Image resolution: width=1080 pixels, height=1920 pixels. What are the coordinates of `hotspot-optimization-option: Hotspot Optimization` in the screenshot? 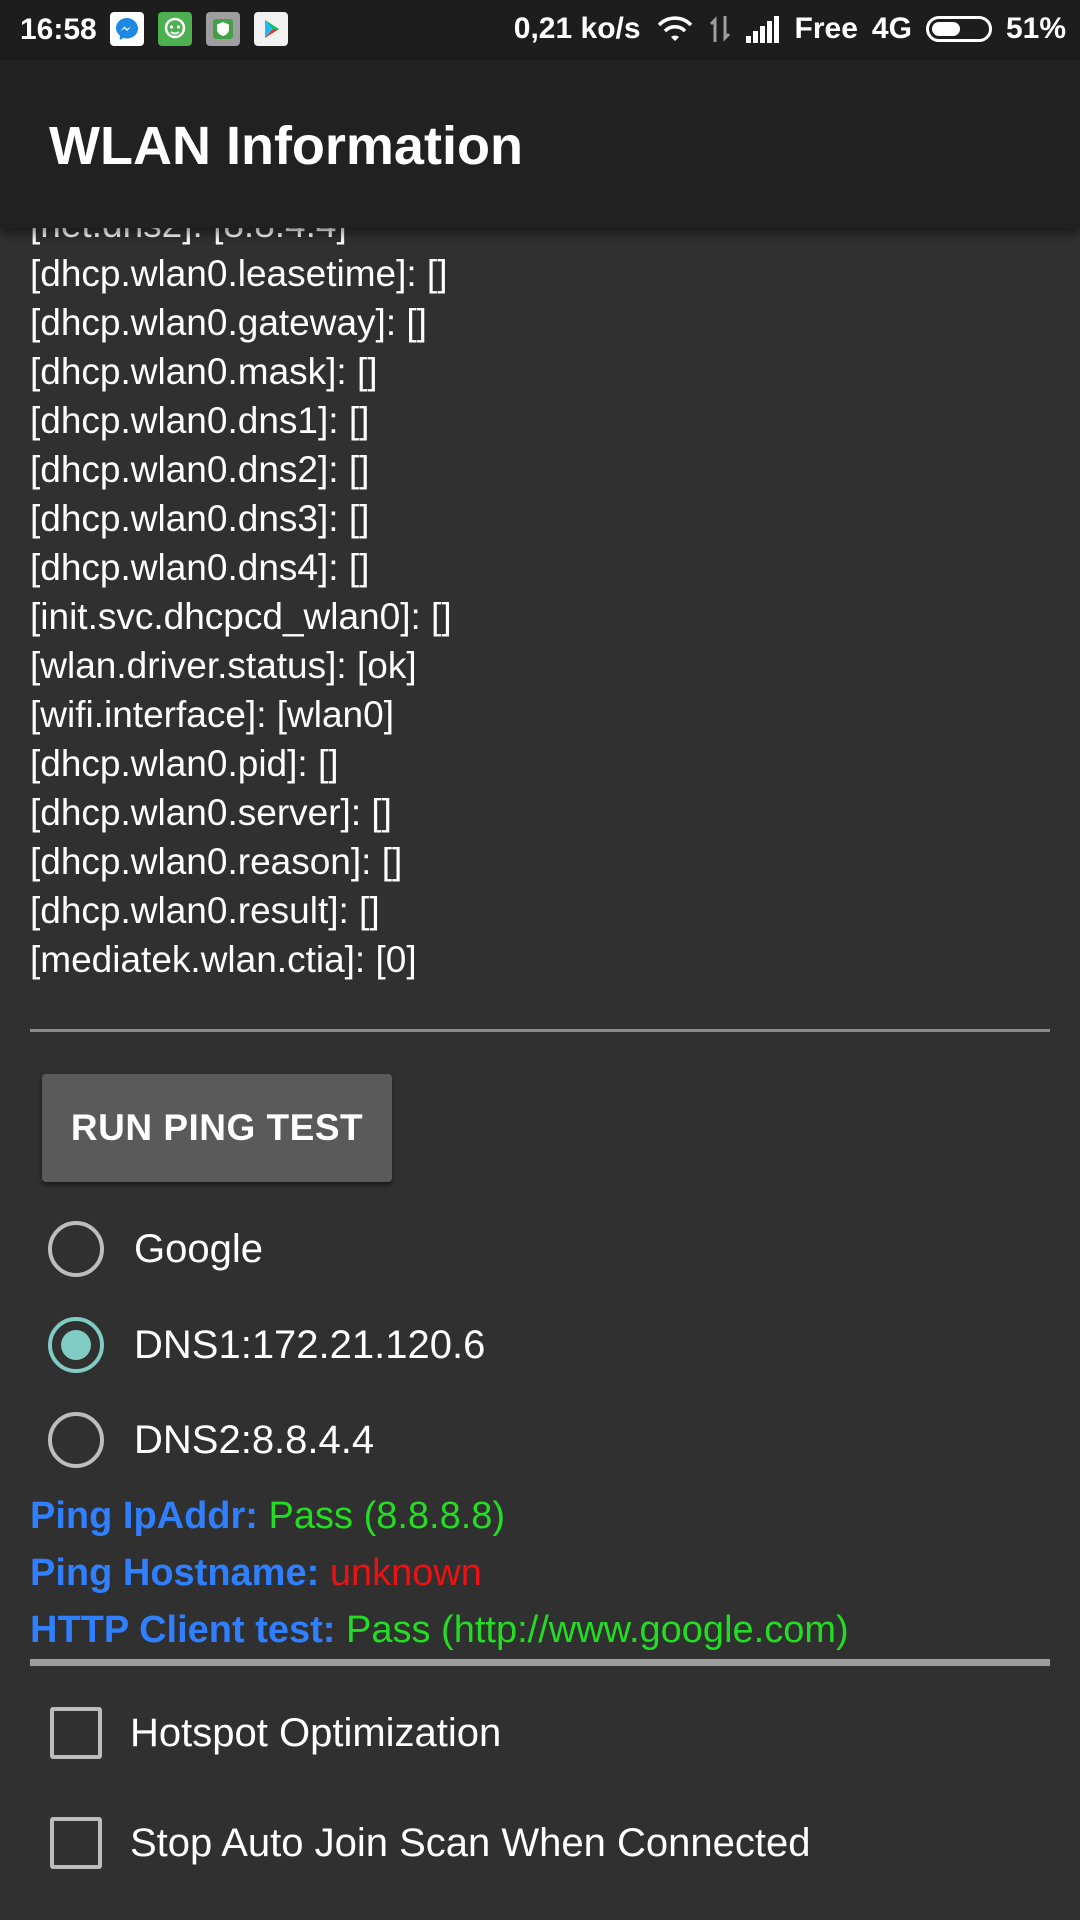 It's located at (275, 1733).